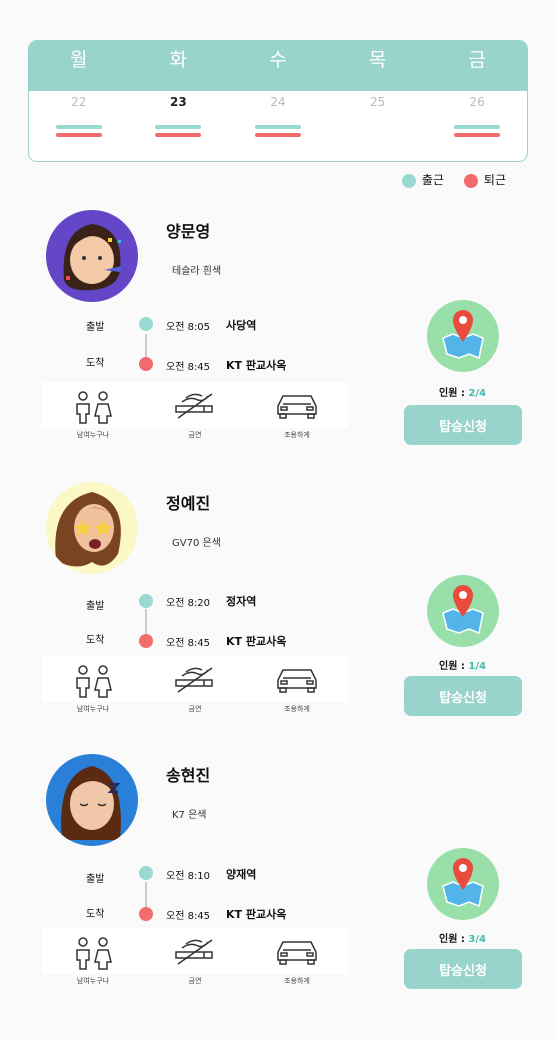  Describe the element at coordinates (79, 126) in the screenshot. I see `calendar-day-cell: 22` at that location.